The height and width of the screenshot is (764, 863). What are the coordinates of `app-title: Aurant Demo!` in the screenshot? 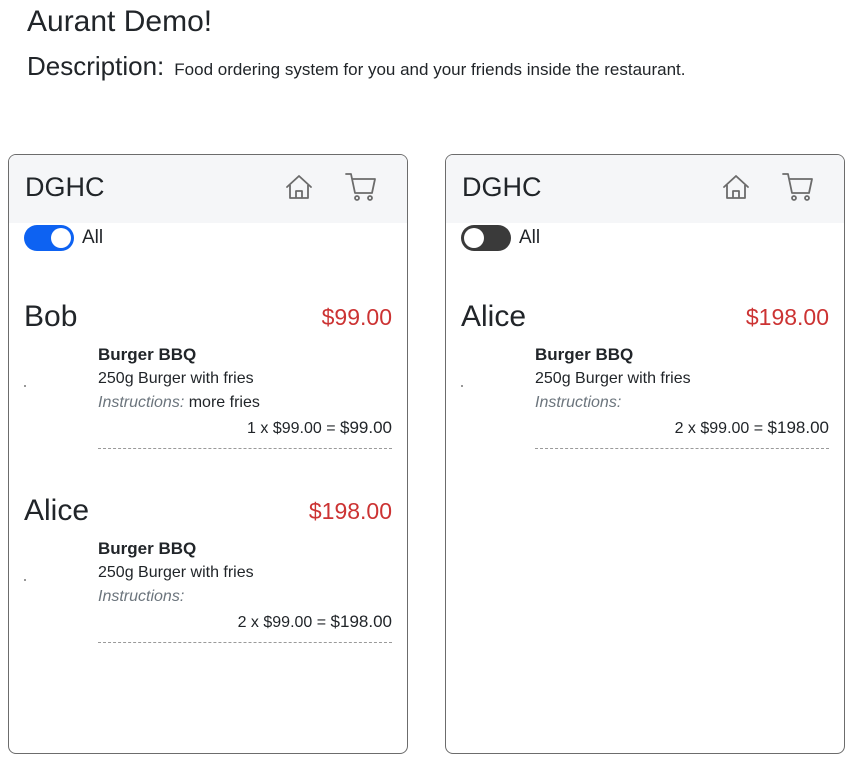 It's located at (120, 21).